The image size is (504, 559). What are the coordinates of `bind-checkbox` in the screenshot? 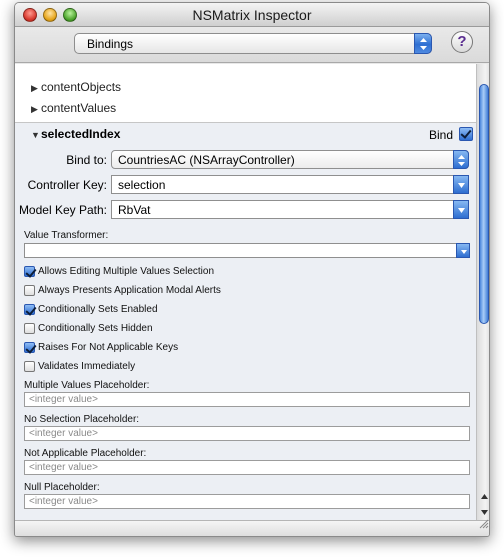 It's located at (466, 134).